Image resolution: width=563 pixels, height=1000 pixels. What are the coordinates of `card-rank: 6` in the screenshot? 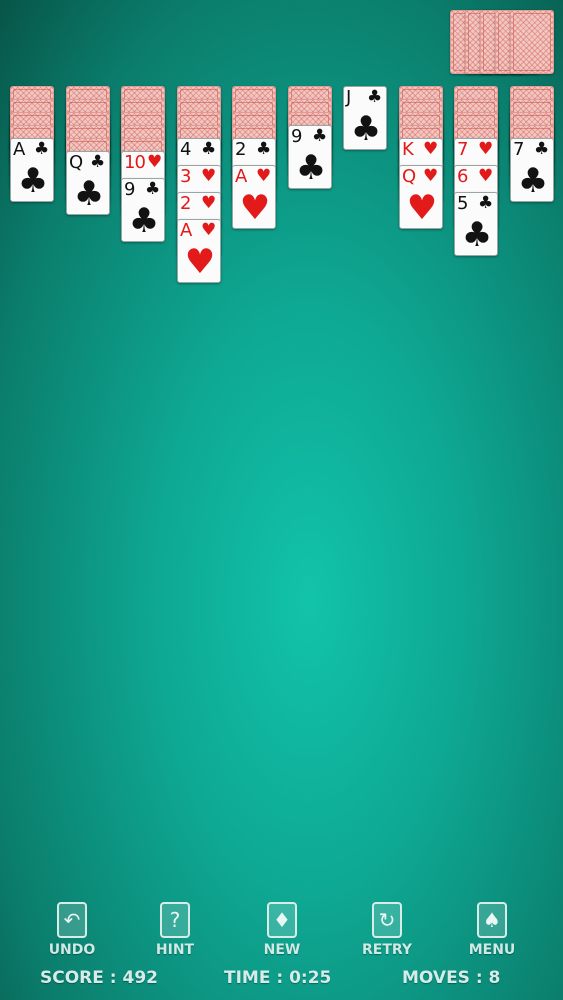 It's located at (462, 176).